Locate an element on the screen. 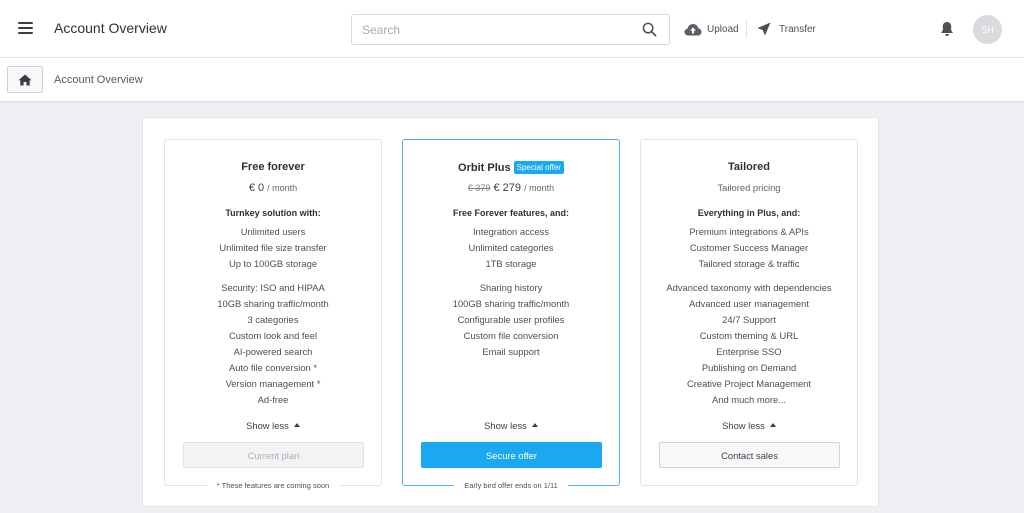  feature-item: Unlimited categories is located at coordinates (511, 247).